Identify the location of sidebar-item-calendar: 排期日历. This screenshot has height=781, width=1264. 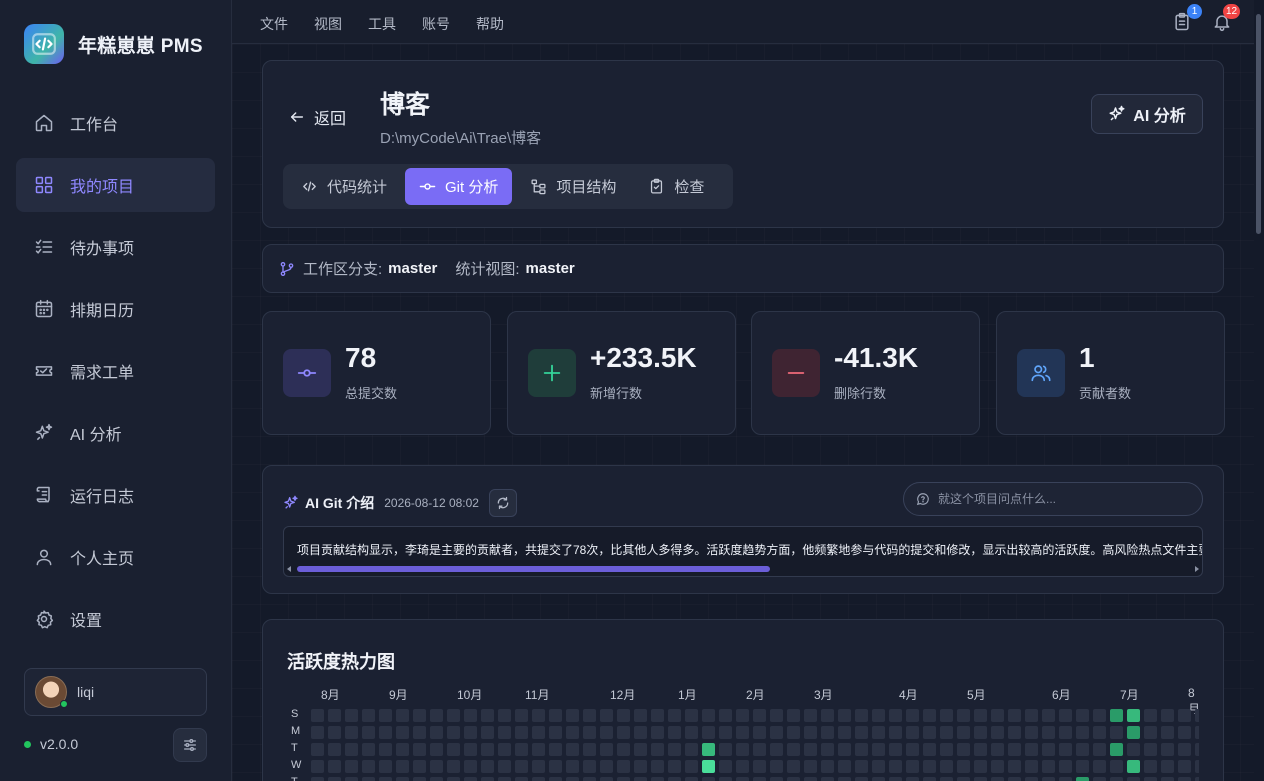
(115, 309).